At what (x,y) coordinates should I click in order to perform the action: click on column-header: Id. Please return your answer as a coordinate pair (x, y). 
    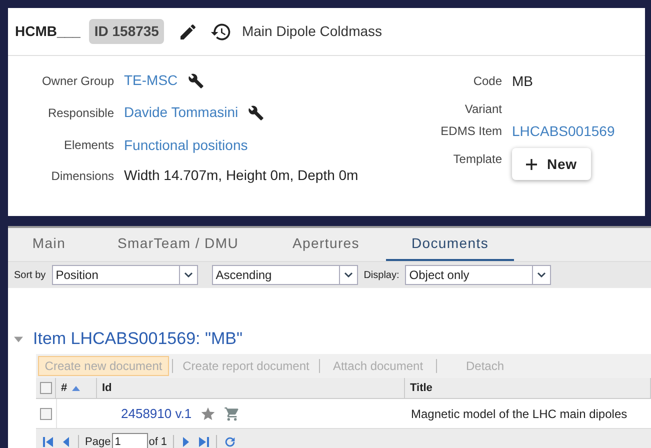
    Looking at the image, I should click on (107, 388).